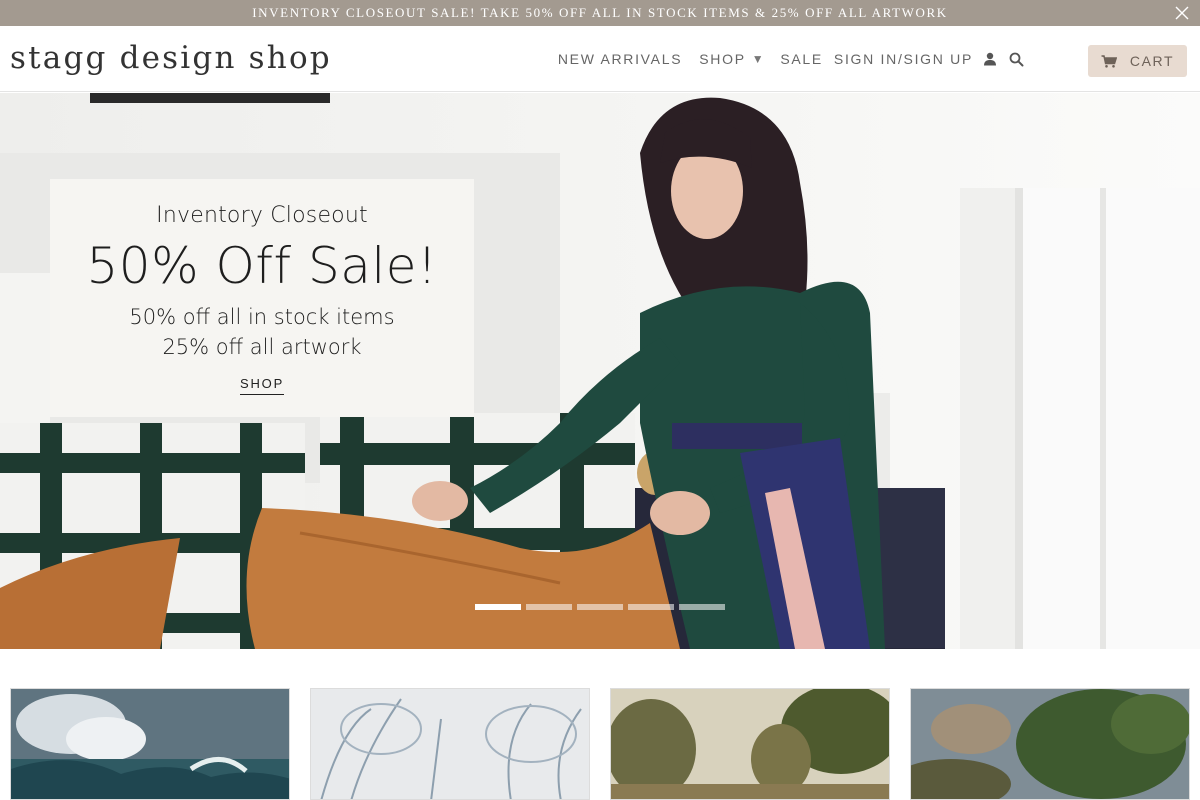 The image size is (1200, 800). I want to click on promo-eyebrow: Inventory Closeout, so click(262, 215).